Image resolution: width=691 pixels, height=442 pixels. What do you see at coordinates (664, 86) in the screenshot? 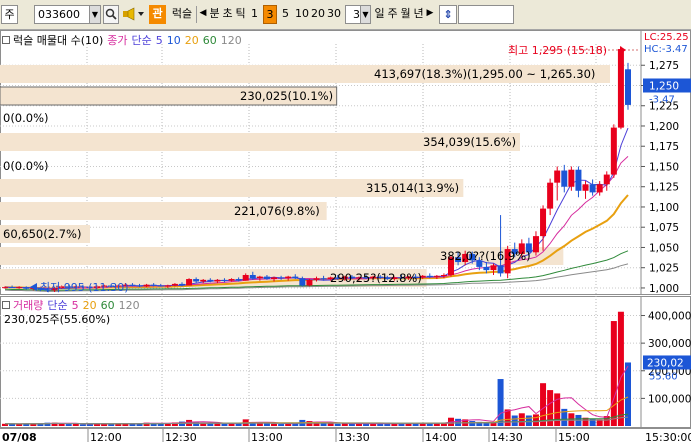
I see `current-price-label: 1,250` at bounding box center [664, 86].